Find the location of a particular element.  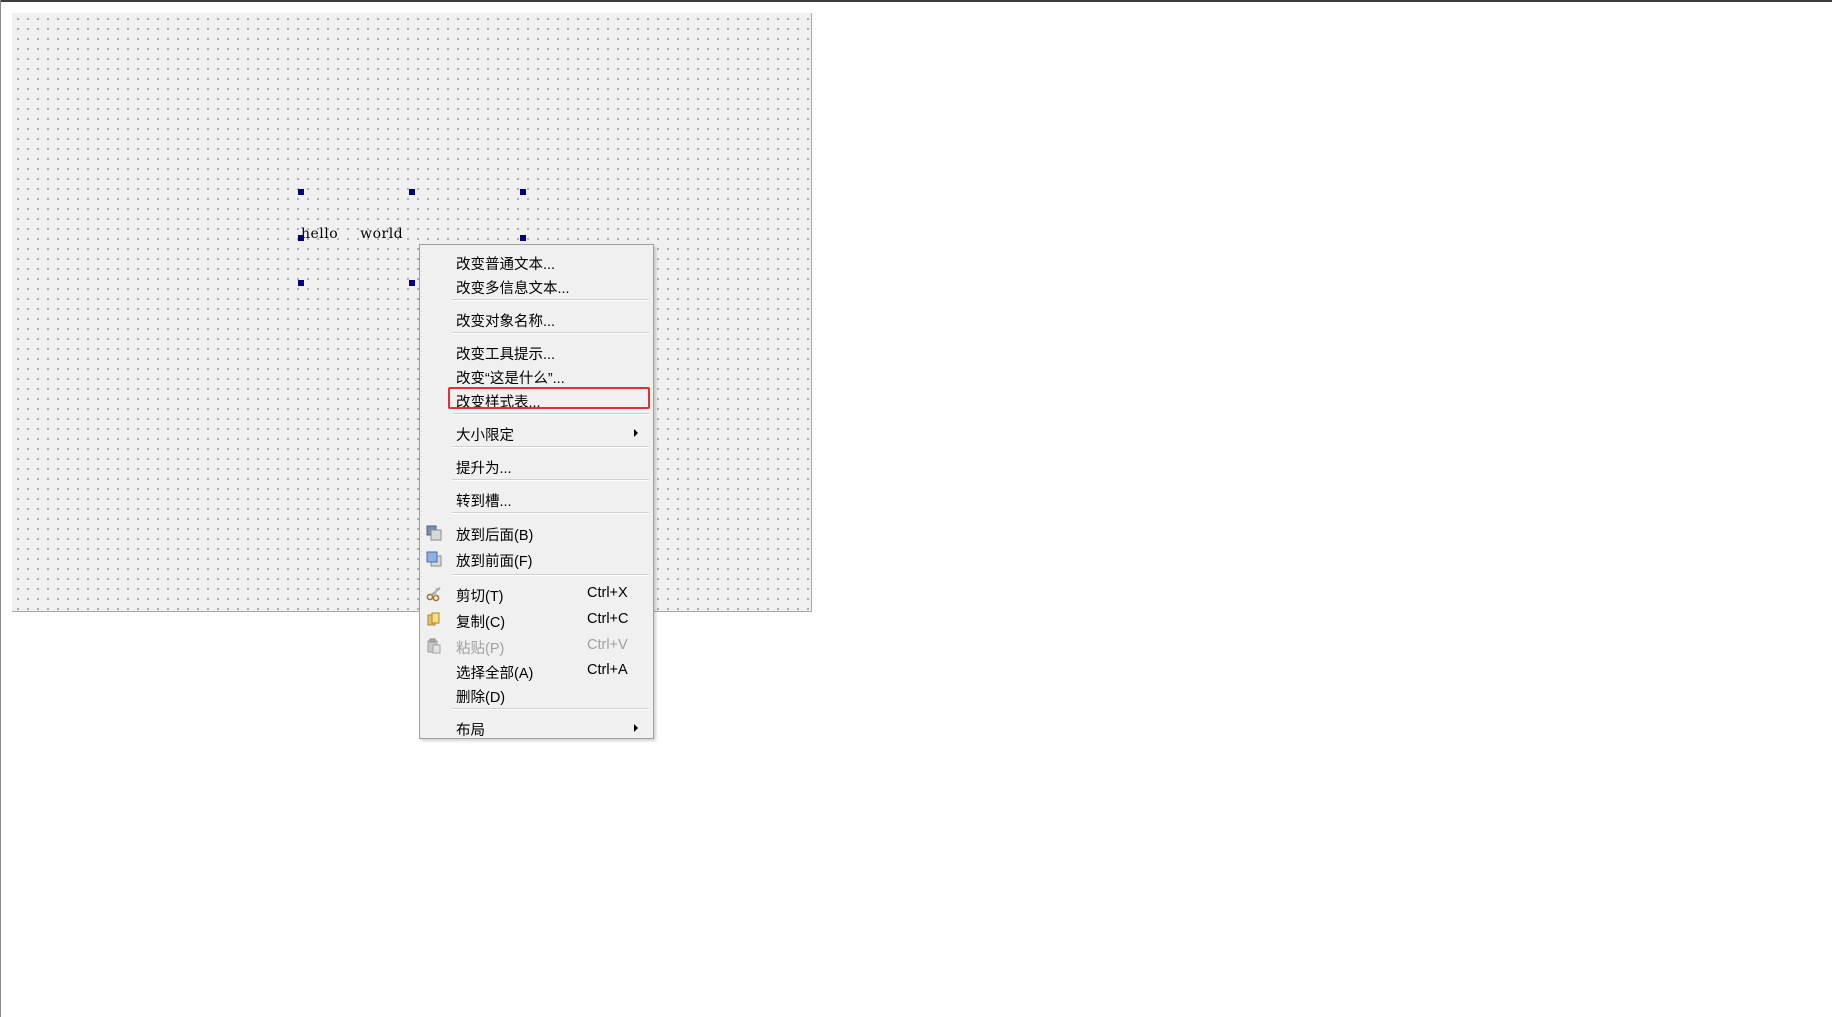

scissors-icon is located at coordinates (434, 594).